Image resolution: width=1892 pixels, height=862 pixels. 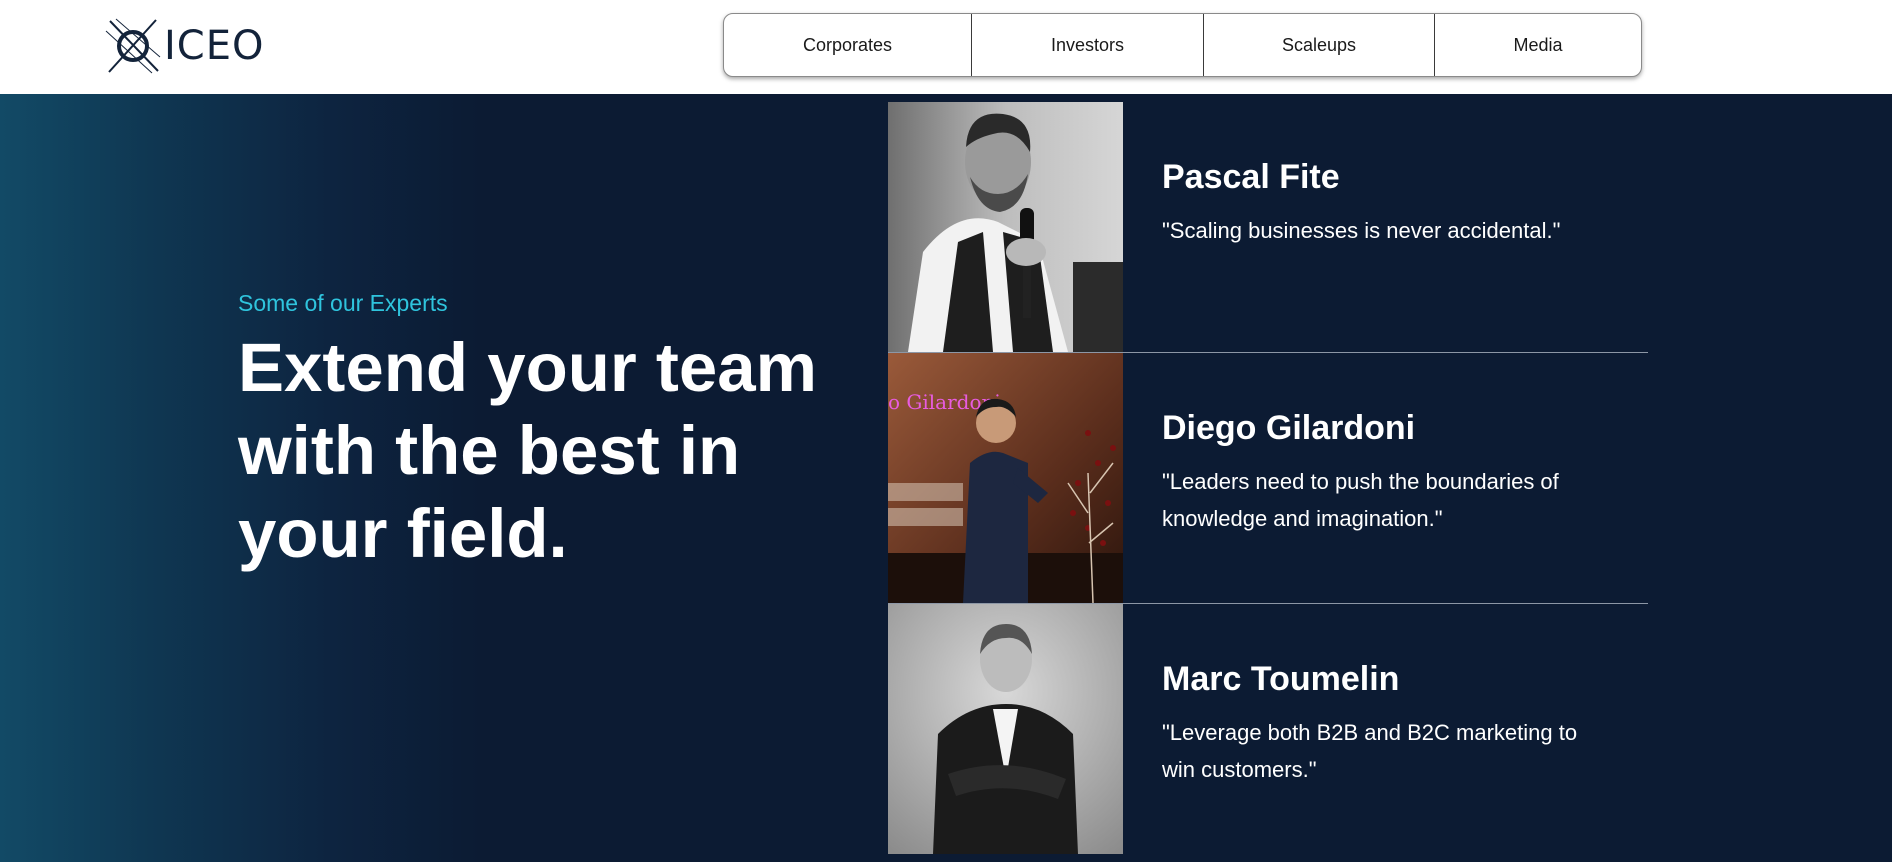 What do you see at coordinates (214, 46) in the screenshot?
I see `brand-name: ICEO` at bounding box center [214, 46].